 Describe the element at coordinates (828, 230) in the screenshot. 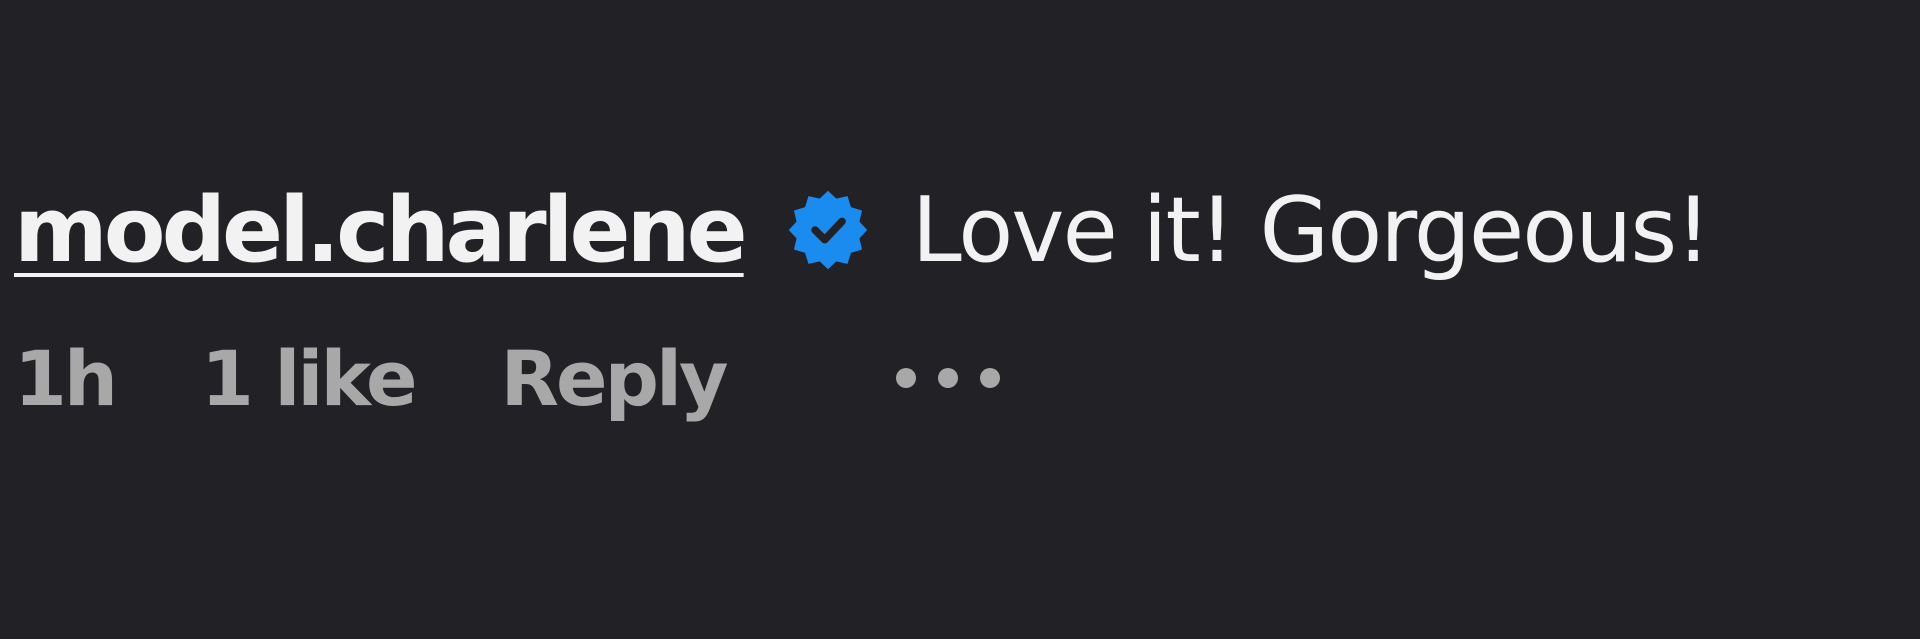

I see `verified-badge-icon` at that location.